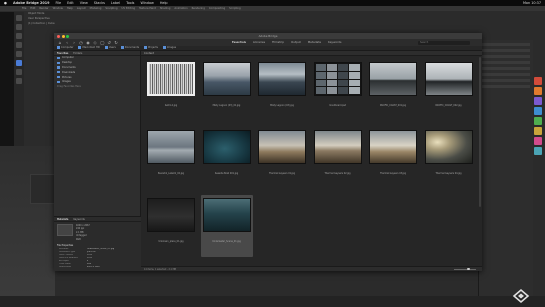  I want to click on refine-icon: ◇, so click(95, 42).